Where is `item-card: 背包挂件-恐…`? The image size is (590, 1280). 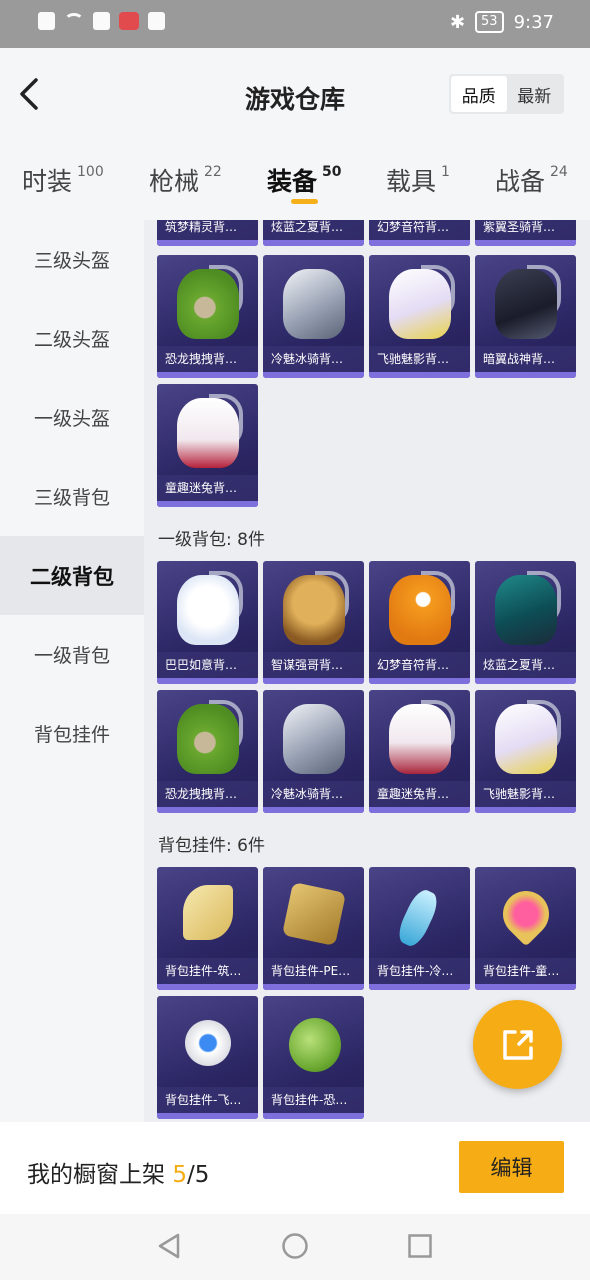
item-card: 背包挂件-恐… is located at coordinates (313, 1057).